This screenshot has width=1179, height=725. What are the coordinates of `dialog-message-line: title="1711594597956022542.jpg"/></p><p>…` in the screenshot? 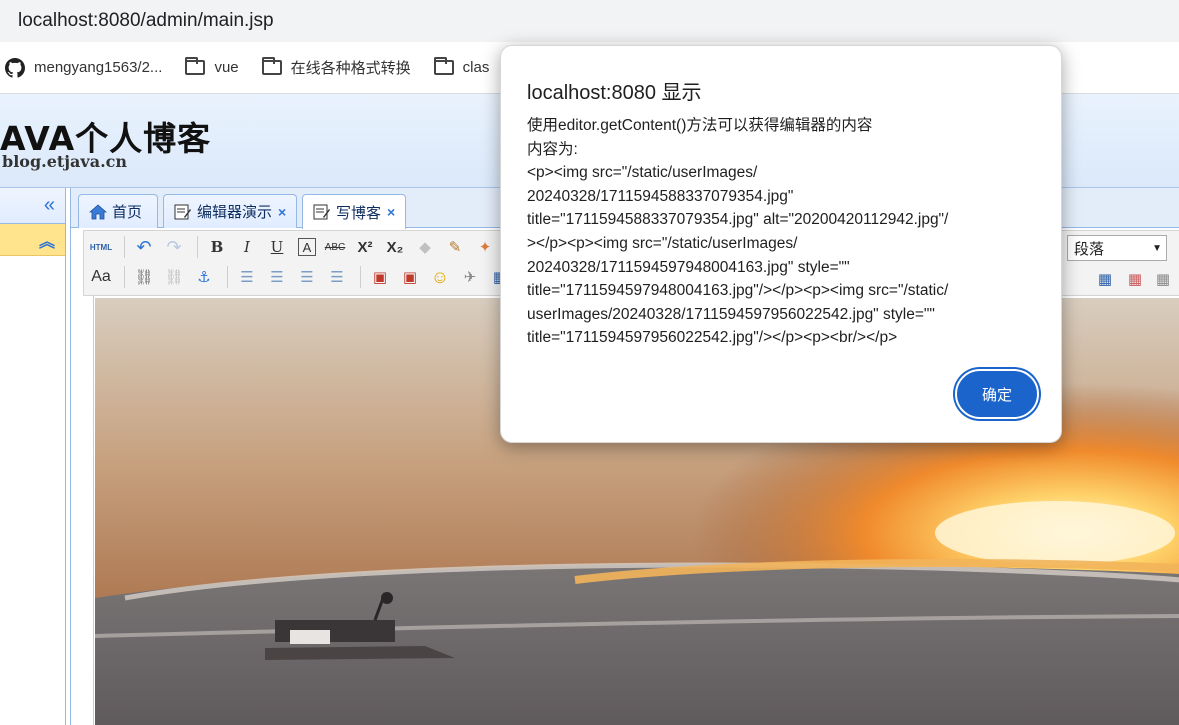 It's located at (712, 338).